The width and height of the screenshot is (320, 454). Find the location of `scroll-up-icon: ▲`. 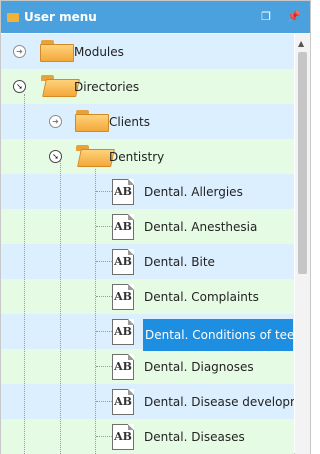

scroll-up-icon: ▲ is located at coordinates (301, 43).